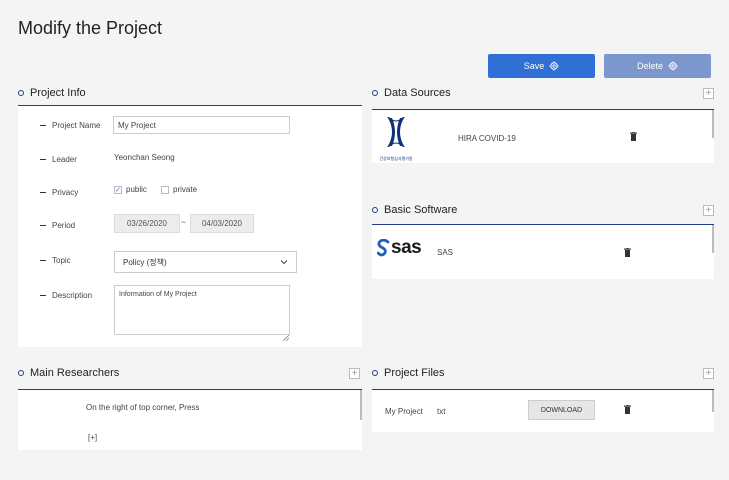 The image size is (729, 480). I want to click on main-researchers-title: Main Researchers, so click(75, 373).